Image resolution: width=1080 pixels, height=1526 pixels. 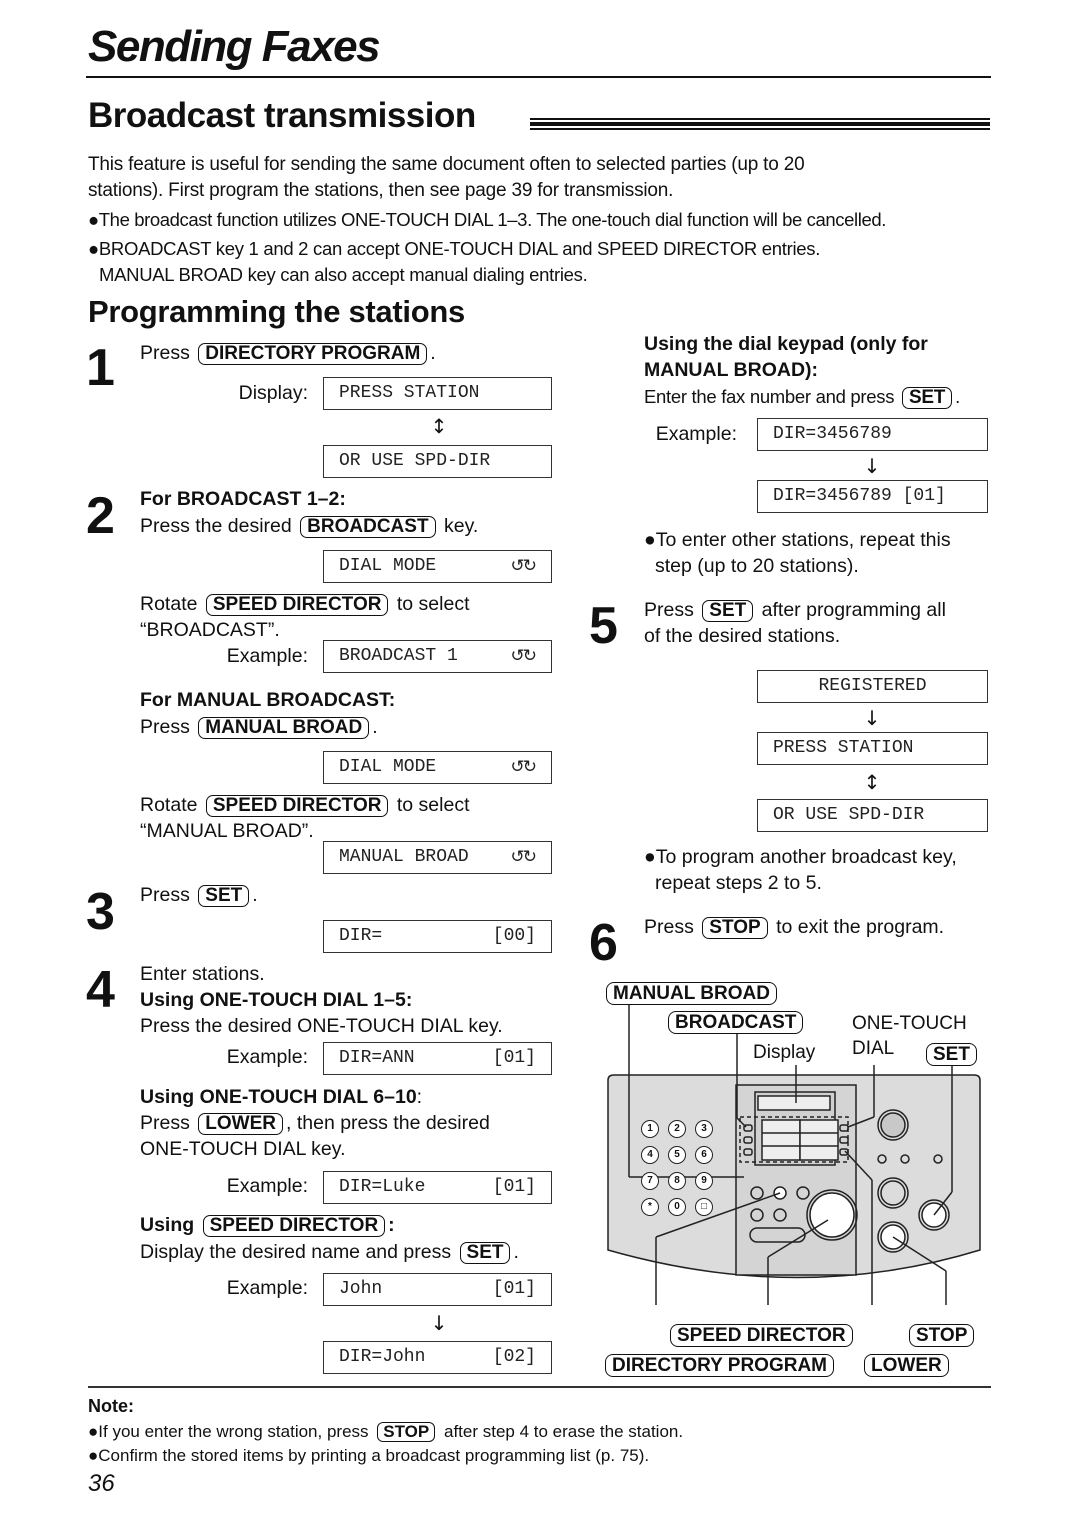 What do you see at coordinates (210, 630) in the screenshot?
I see `select-broadcast-text: “BROADCAST”.` at bounding box center [210, 630].